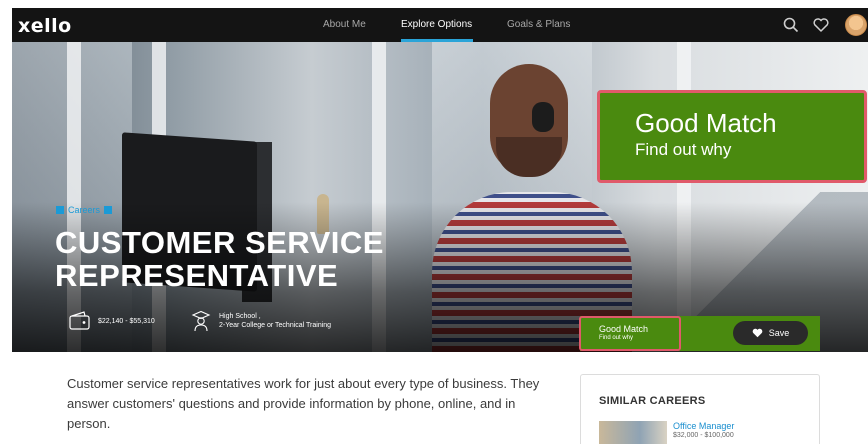 This screenshot has width=868, height=444. I want to click on nav-explore-options: Explore Options, so click(436, 24).